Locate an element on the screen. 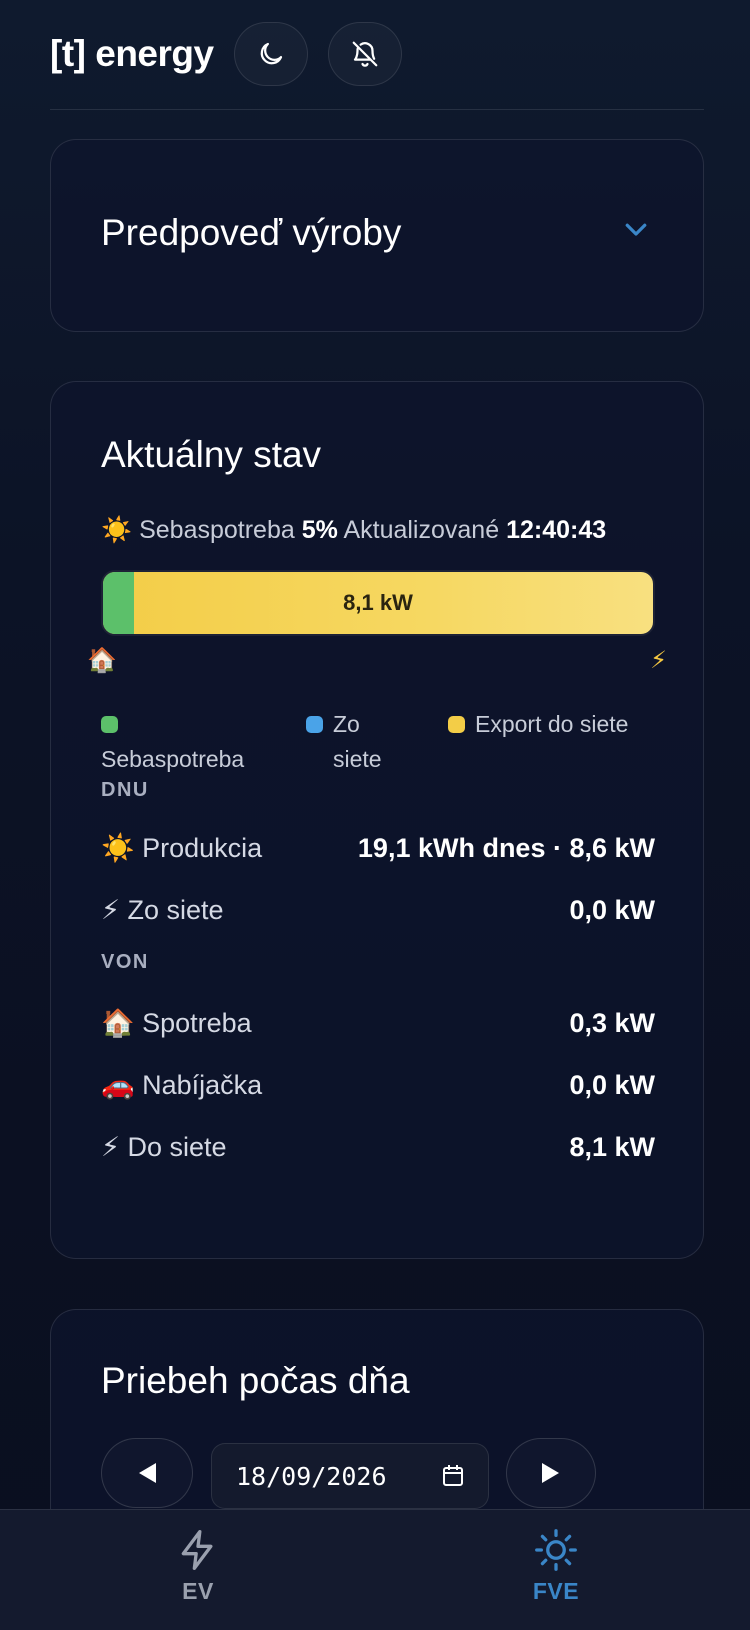 The image size is (750, 1630). sun-emoji-icon: ☀️ is located at coordinates (117, 530).